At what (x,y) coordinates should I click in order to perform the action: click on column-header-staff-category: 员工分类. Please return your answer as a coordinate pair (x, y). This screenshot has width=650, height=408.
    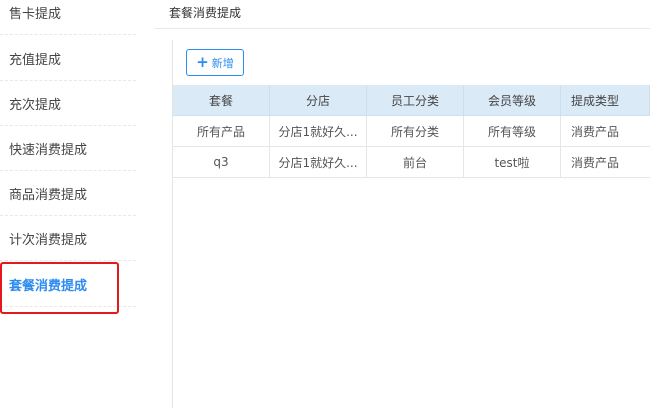
    Looking at the image, I should click on (415, 100).